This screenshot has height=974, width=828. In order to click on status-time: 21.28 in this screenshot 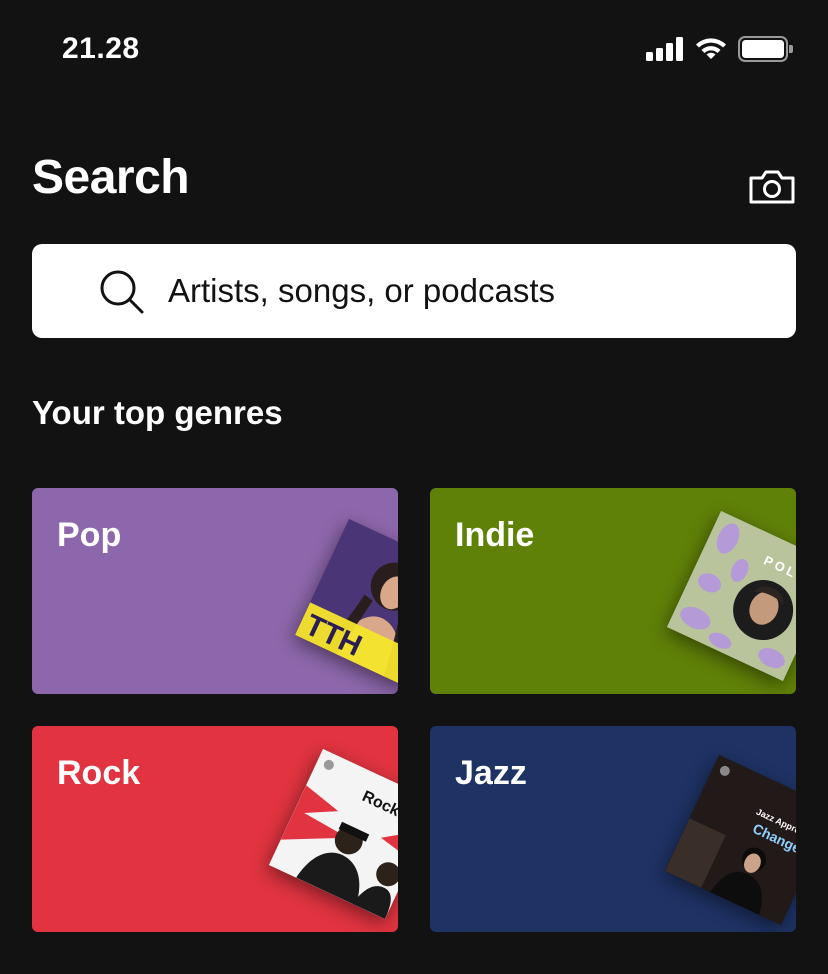, I will do `click(101, 48)`.